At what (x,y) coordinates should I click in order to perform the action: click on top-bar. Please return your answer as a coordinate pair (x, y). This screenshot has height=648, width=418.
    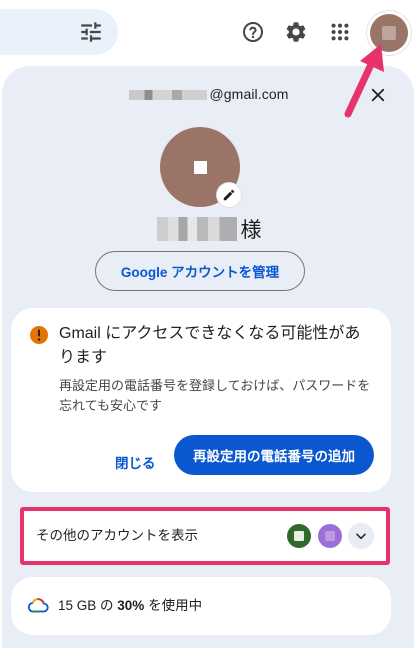
    Looking at the image, I should click on (209, 32).